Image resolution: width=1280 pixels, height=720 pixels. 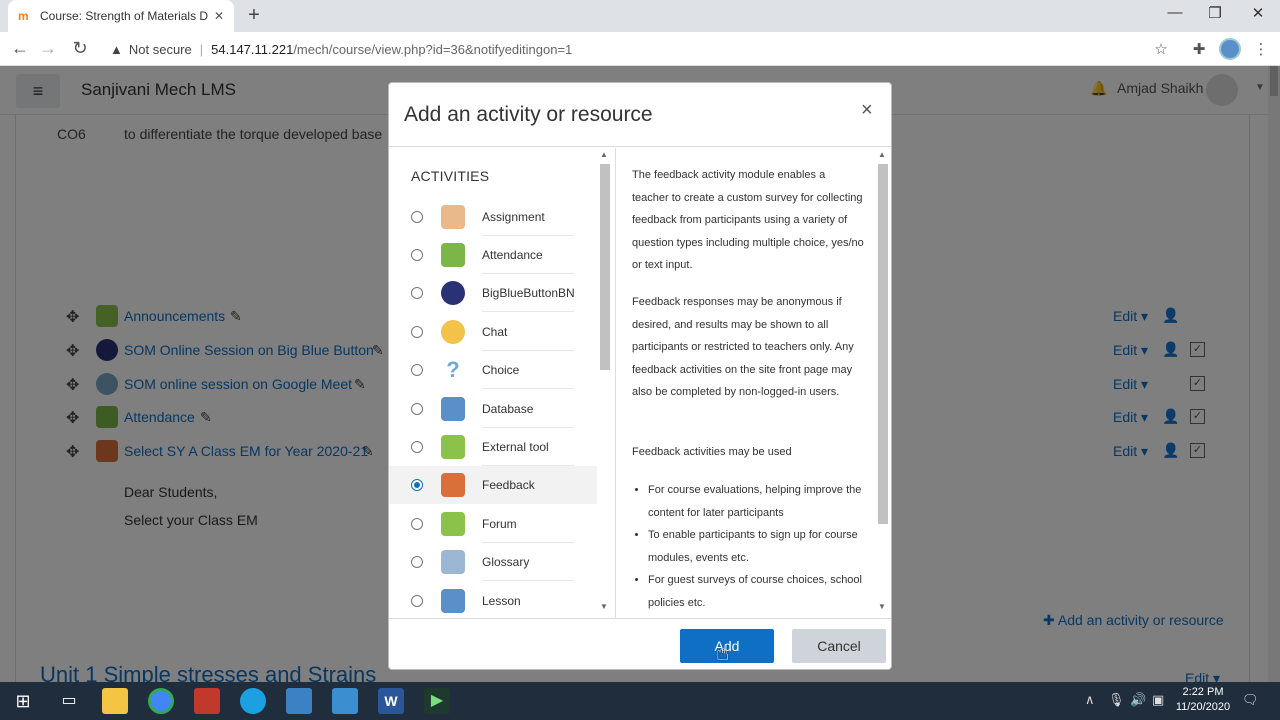 I want to click on cancel-button: Cancel, so click(x=839, y=646).